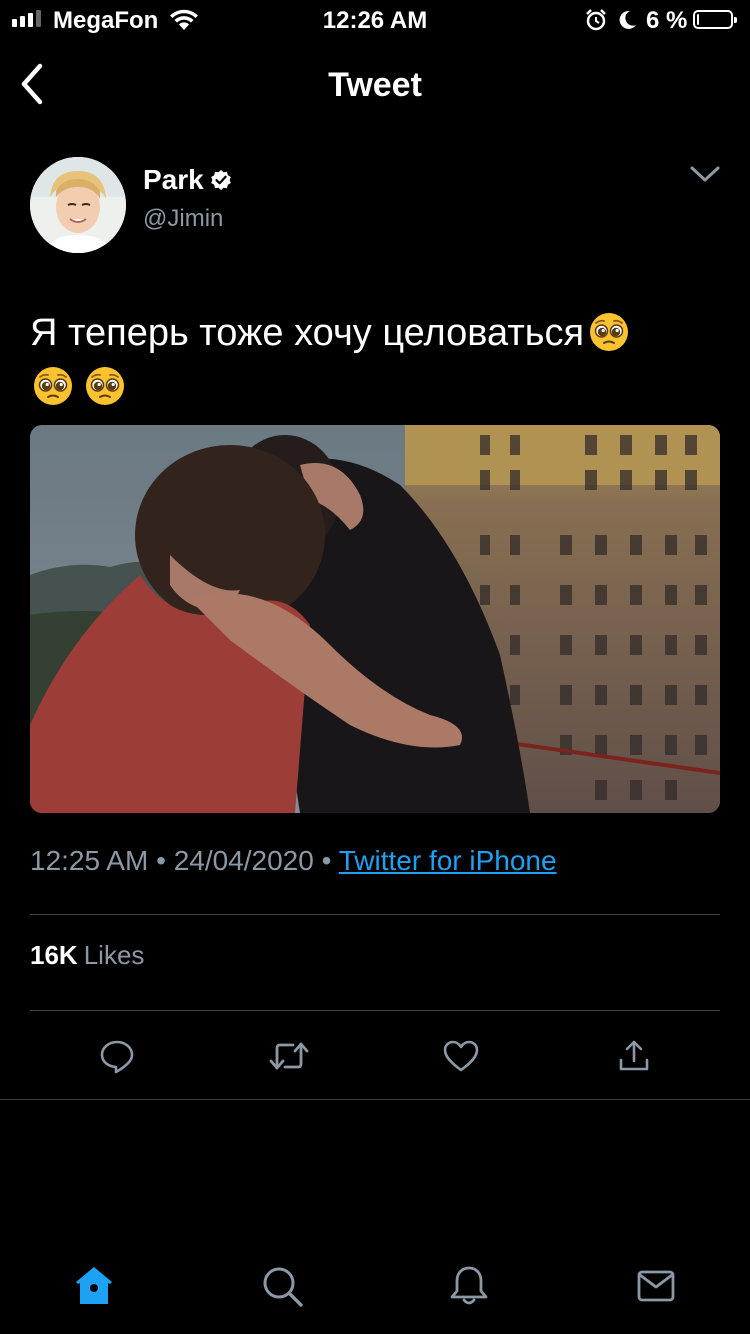 The height and width of the screenshot is (1334, 750). I want to click on home-icon, so click(94, 1285).